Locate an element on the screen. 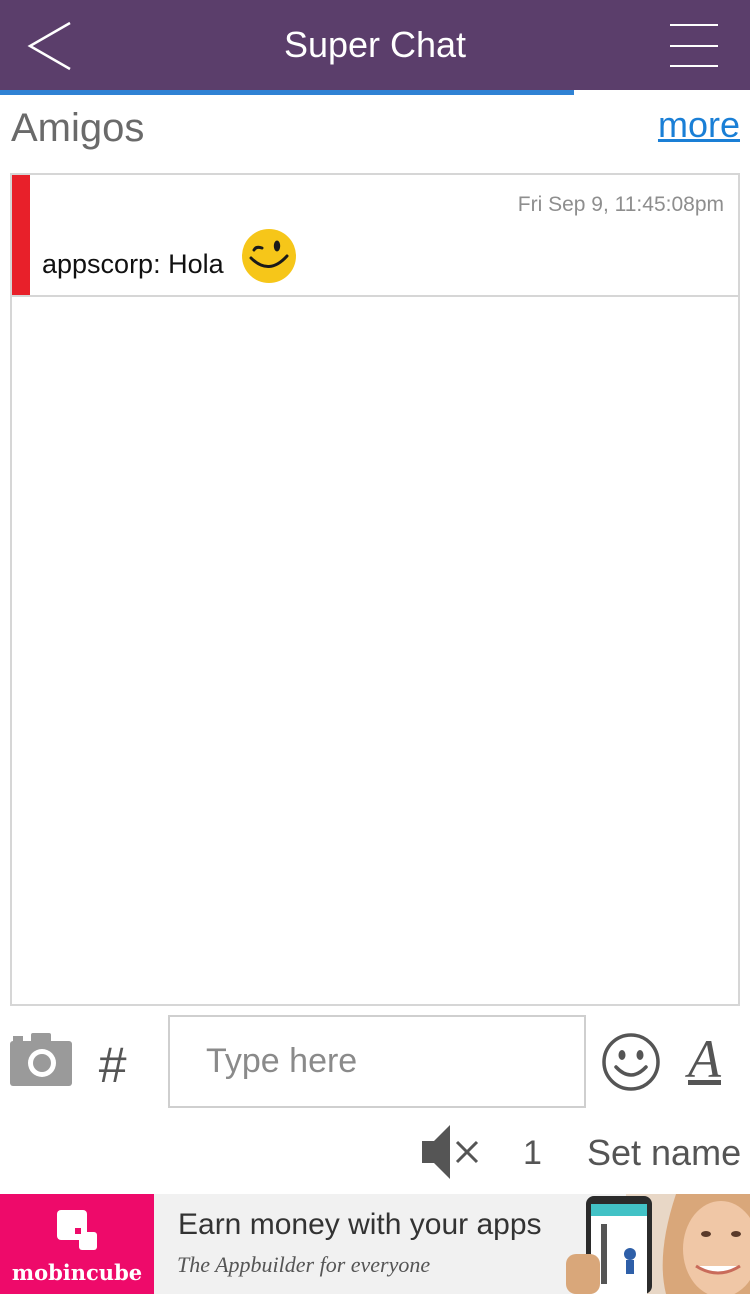 The height and width of the screenshot is (1294, 750). message-text: appscorp: Hola is located at coordinates (133, 264).